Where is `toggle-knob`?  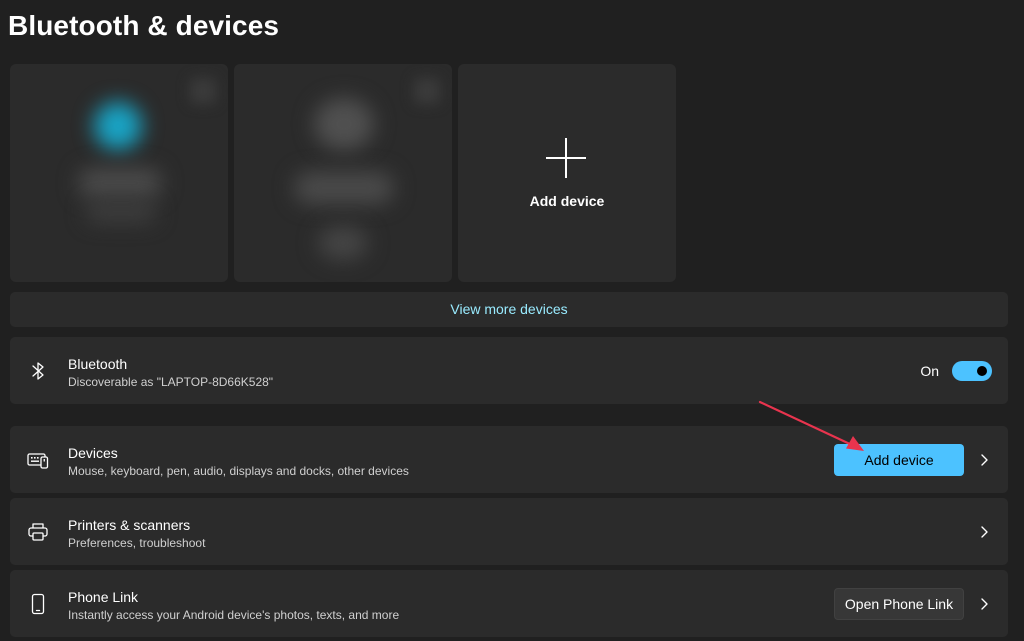
toggle-knob is located at coordinates (982, 371).